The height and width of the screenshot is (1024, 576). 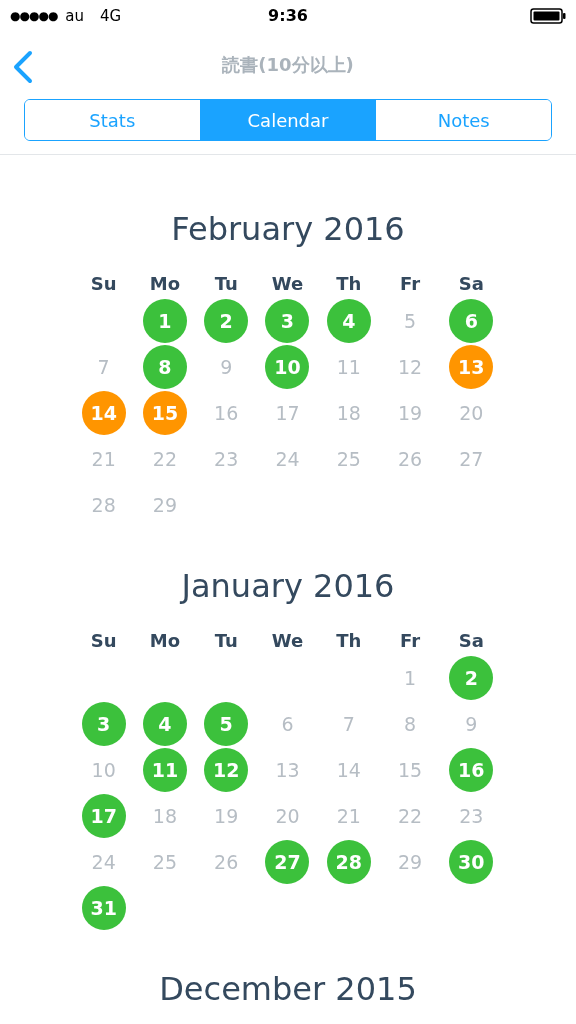 What do you see at coordinates (103, 505) in the screenshot?
I see `day-number: 28` at bounding box center [103, 505].